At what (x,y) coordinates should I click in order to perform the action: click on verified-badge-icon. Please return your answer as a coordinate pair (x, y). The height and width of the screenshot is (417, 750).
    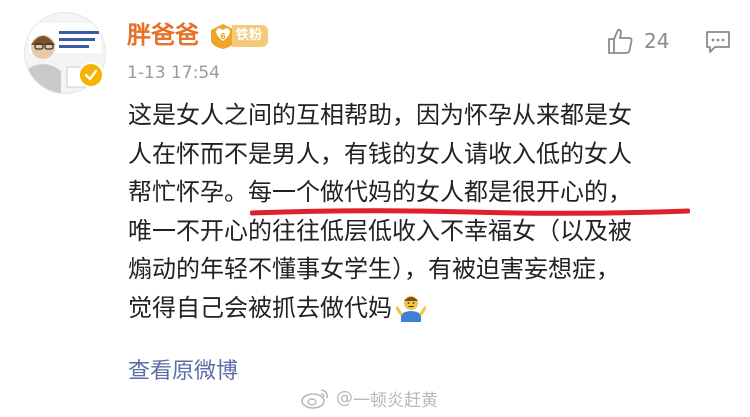
    Looking at the image, I should click on (91, 75).